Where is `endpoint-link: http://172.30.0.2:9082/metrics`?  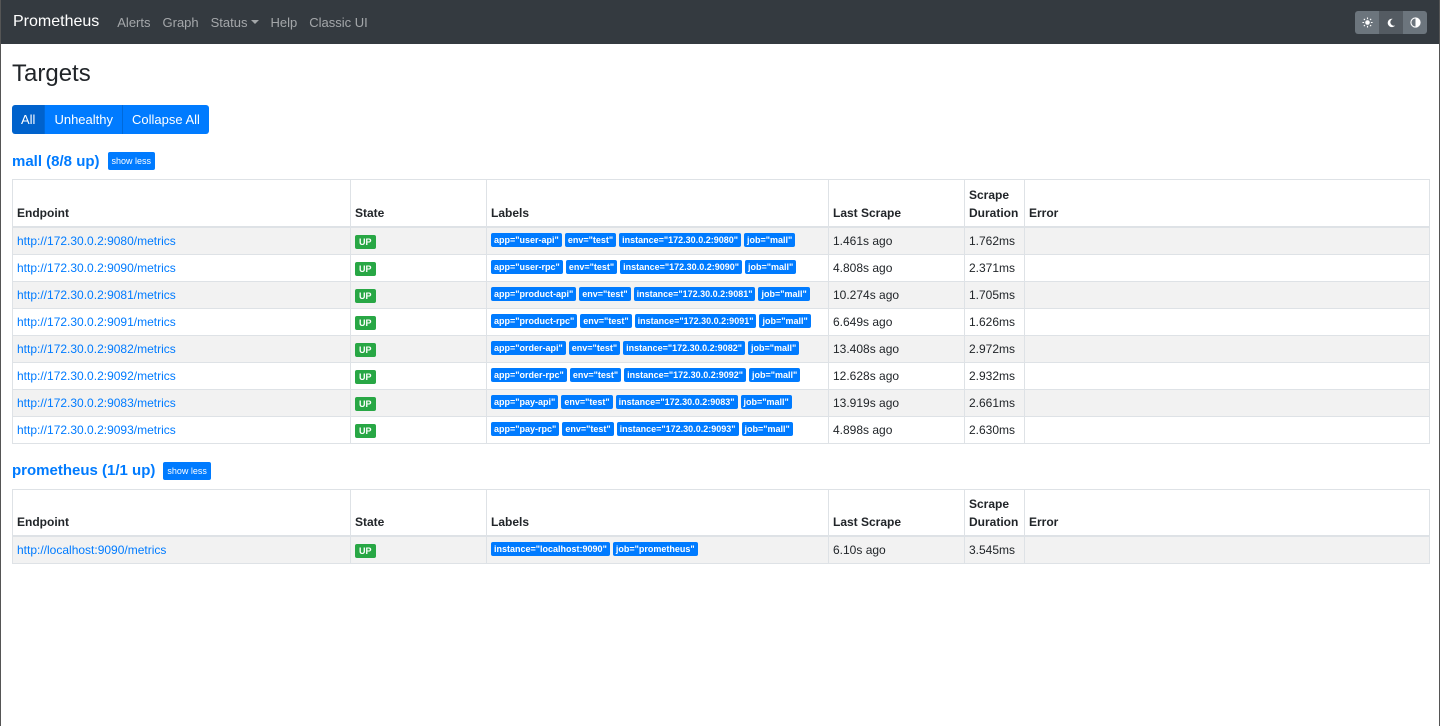
endpoint-link: http://172.30.0.2:9082/metrics is located at coordinates (96, 349).